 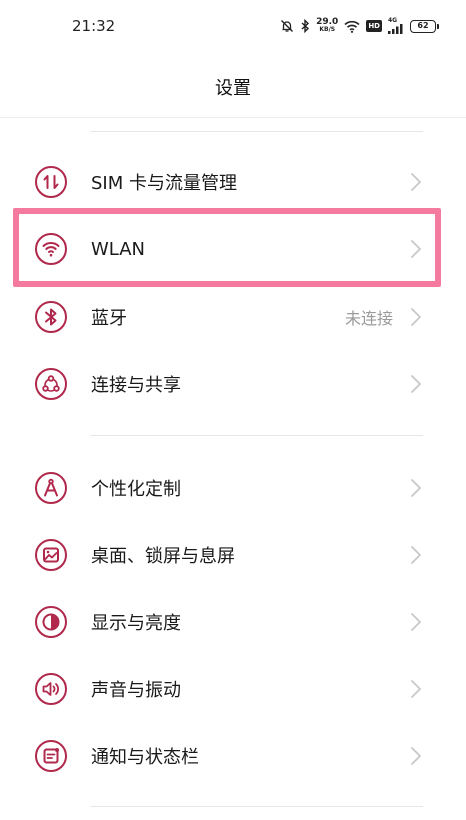 I want to click on group-divider-top, so click(x=256, y=131).